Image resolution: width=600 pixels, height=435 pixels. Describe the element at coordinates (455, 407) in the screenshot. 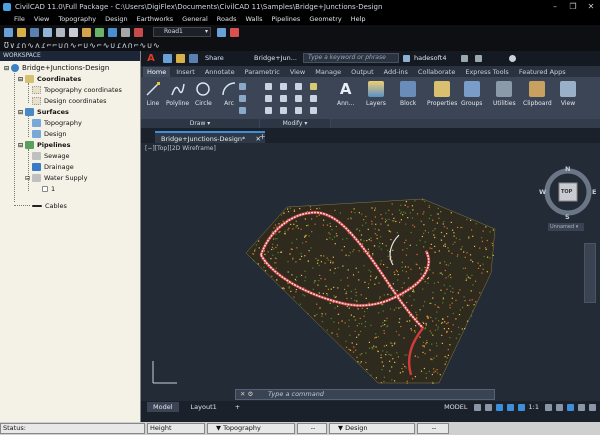

I see `model-space-toggle: MODEL` at that location.